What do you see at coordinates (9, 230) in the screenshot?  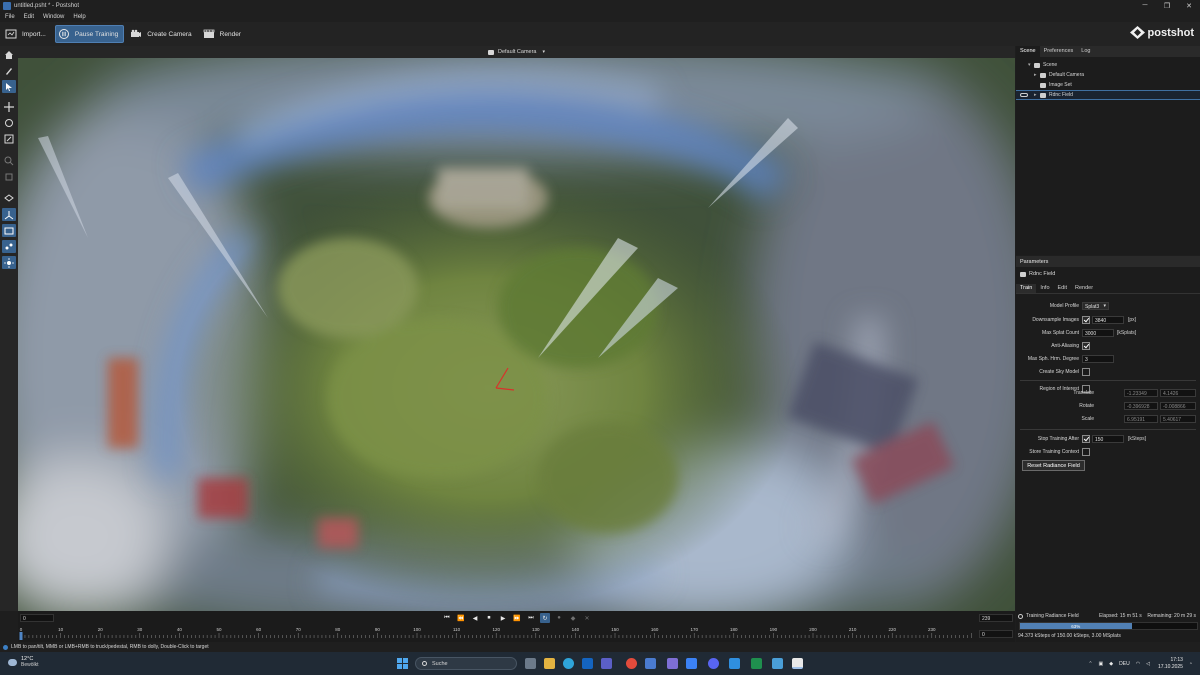 I see `image-set-tool` at bounding box center [9, 230].